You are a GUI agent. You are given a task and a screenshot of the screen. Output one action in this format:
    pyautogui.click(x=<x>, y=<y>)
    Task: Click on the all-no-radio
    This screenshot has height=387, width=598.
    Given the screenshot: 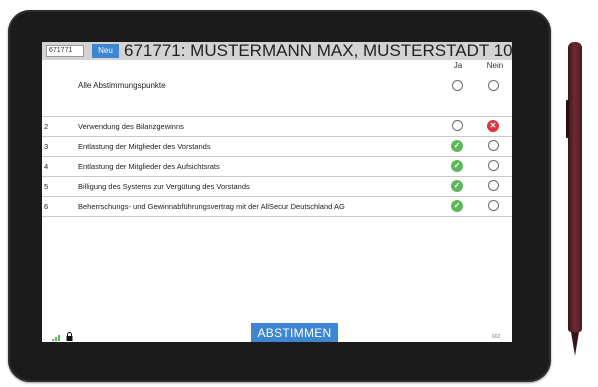 What is the action you would take?
    pyautogui.click(x=493, y=85)
    